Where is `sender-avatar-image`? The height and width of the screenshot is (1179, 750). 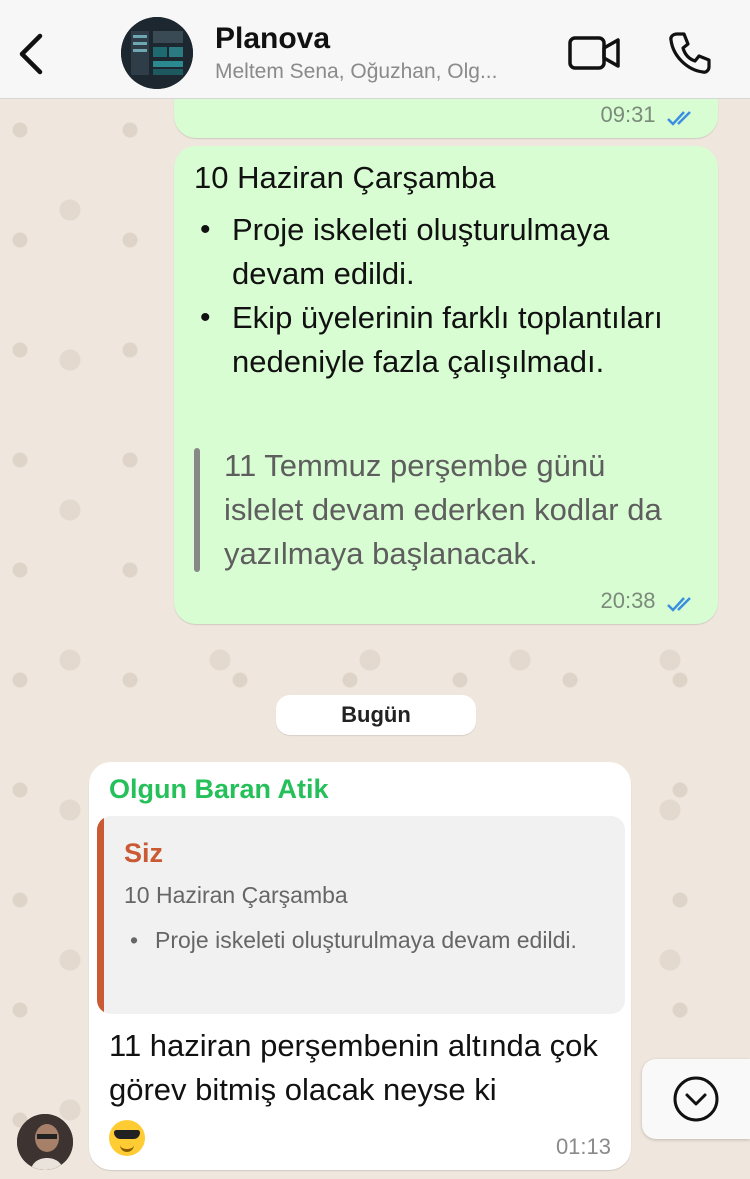
sender-avatar-image is located at coordinates (45, 1142).